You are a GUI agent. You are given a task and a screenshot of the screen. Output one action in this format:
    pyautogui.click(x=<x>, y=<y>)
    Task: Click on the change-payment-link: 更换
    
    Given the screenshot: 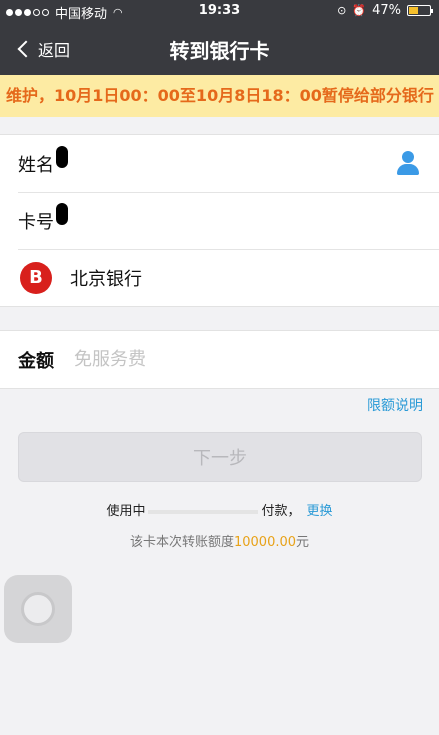 What is the action you would take?
    pyautogui.click(x=320, y=511)
    